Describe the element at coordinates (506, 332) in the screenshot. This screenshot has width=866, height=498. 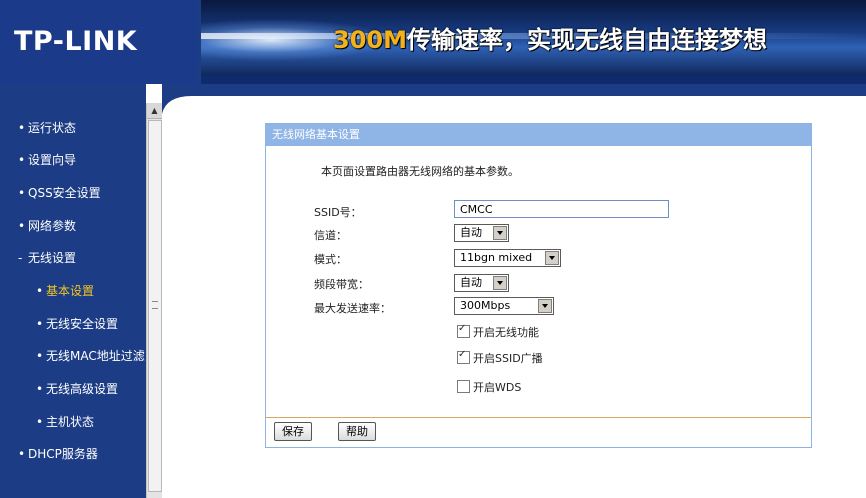
I see `enable-wireless-label: 开启无线功能` at that location.